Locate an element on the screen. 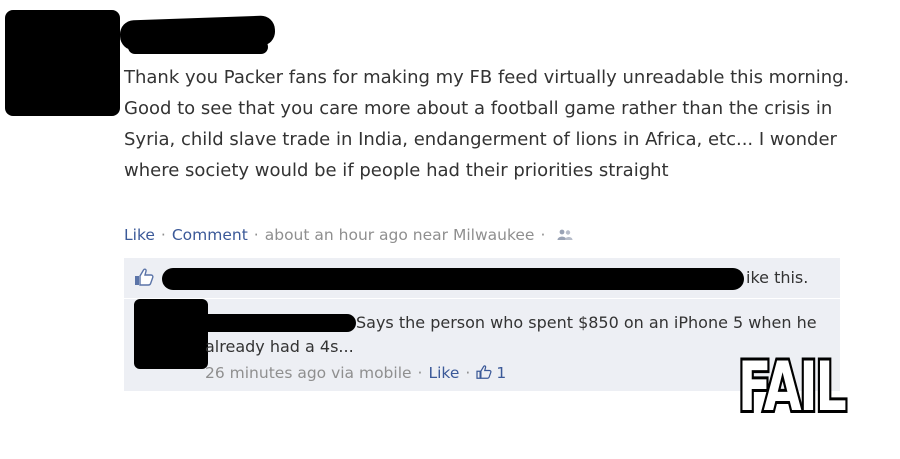 This screenshot has height=459, width=900. likes-summary: ike this. is located at coordinates (482, 278).